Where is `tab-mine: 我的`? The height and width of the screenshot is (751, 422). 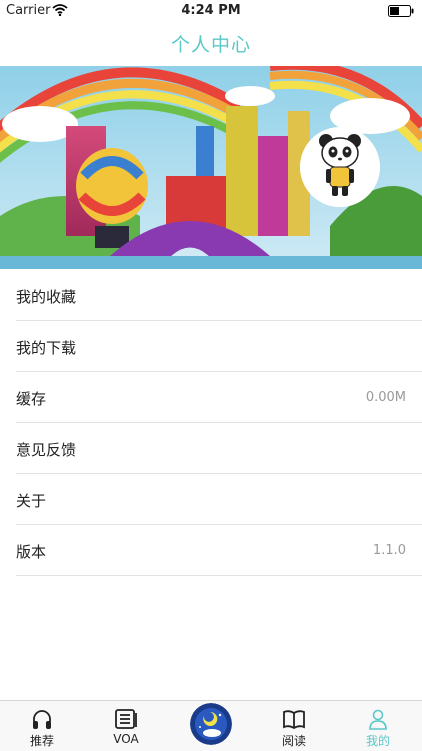
tab-mine: 我的 is located at coordinates (378, 726).